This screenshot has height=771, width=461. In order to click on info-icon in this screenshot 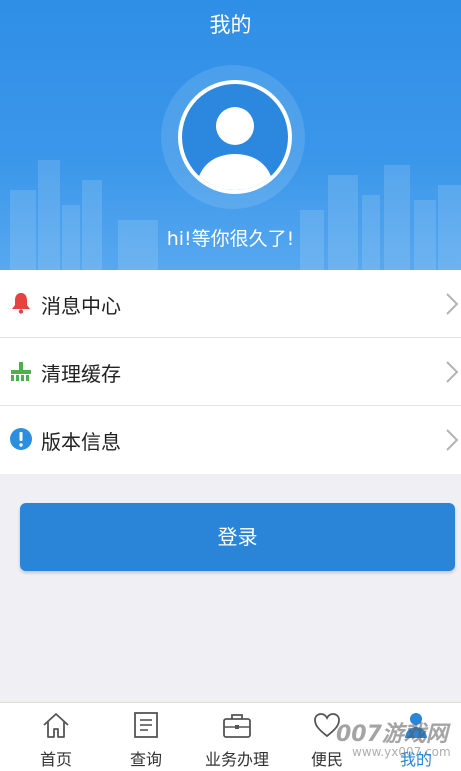, I will do `click(21, 439)`.